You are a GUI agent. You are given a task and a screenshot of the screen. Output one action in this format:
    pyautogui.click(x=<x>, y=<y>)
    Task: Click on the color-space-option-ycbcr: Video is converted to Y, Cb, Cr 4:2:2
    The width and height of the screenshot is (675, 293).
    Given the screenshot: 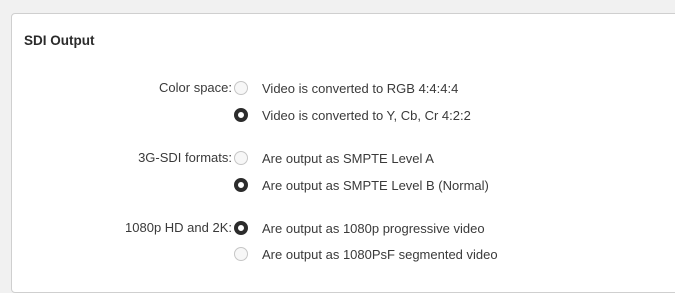 What is the action you would take?
    pyautogui.click(x=352, y=115)
    